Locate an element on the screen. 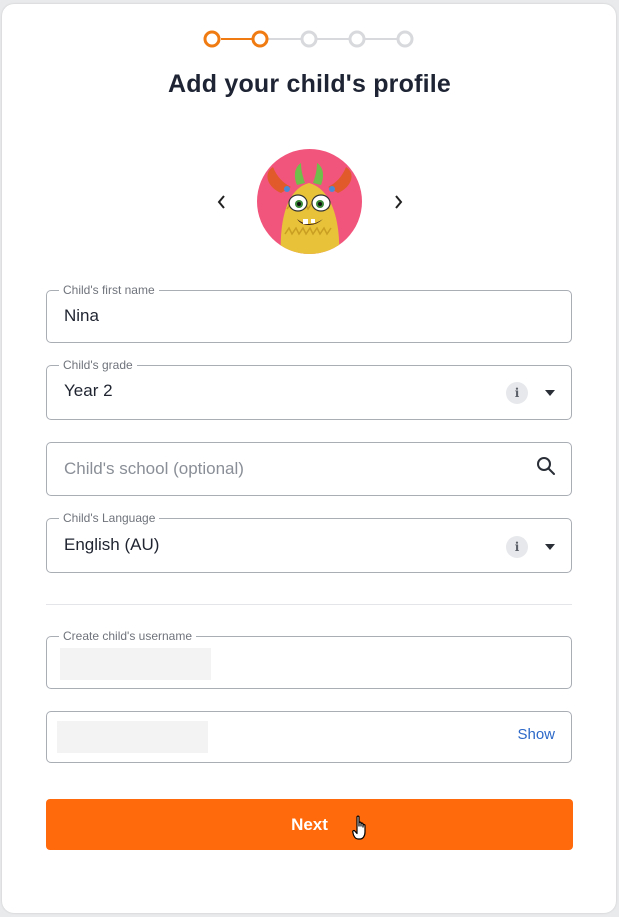  grade-value: Year 2 is located at coordinates (88, 390).